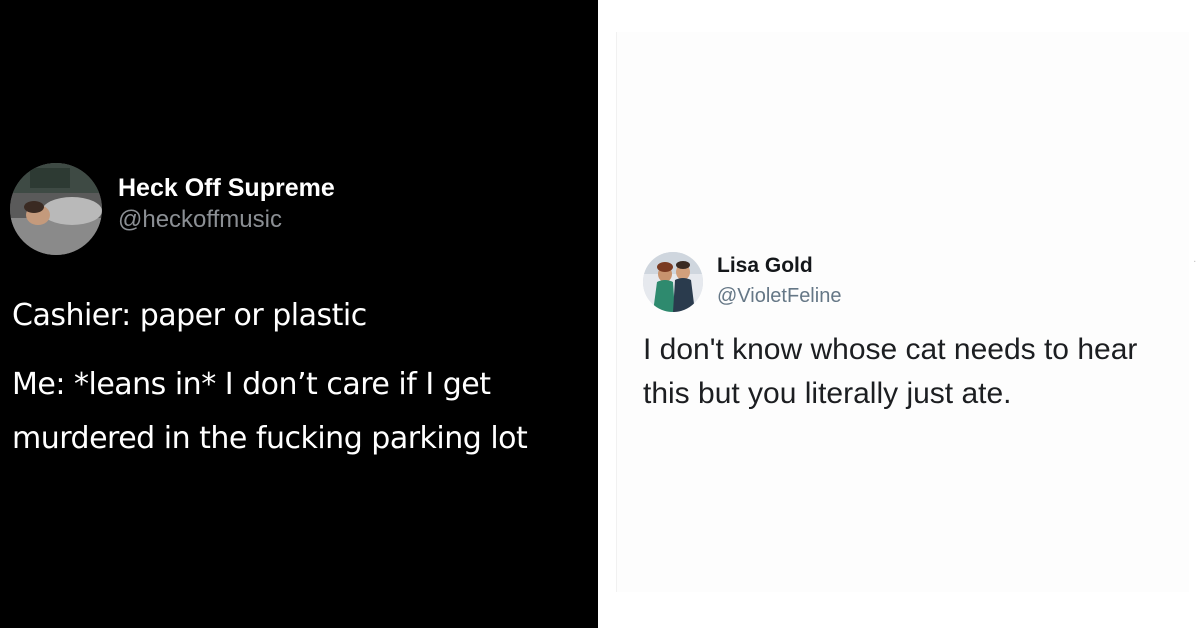 The width and height of the screenshot is (1200, 628). I want to click on user-handle: @VioletFeline, so click(779, 296).